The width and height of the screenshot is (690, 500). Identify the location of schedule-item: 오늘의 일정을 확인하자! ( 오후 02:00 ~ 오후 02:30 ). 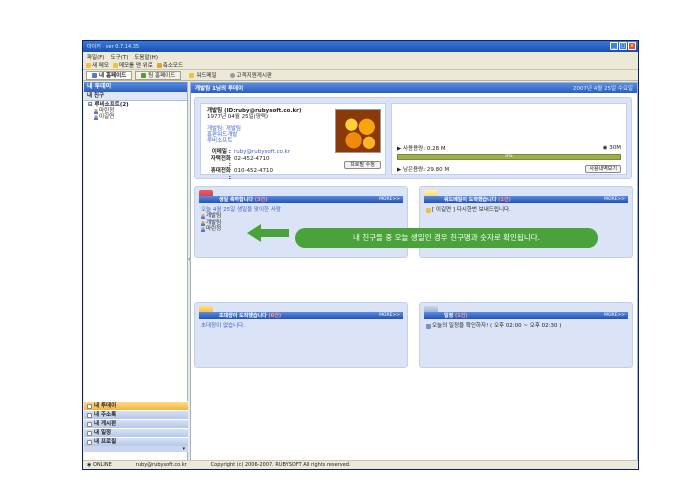
(526, 326).